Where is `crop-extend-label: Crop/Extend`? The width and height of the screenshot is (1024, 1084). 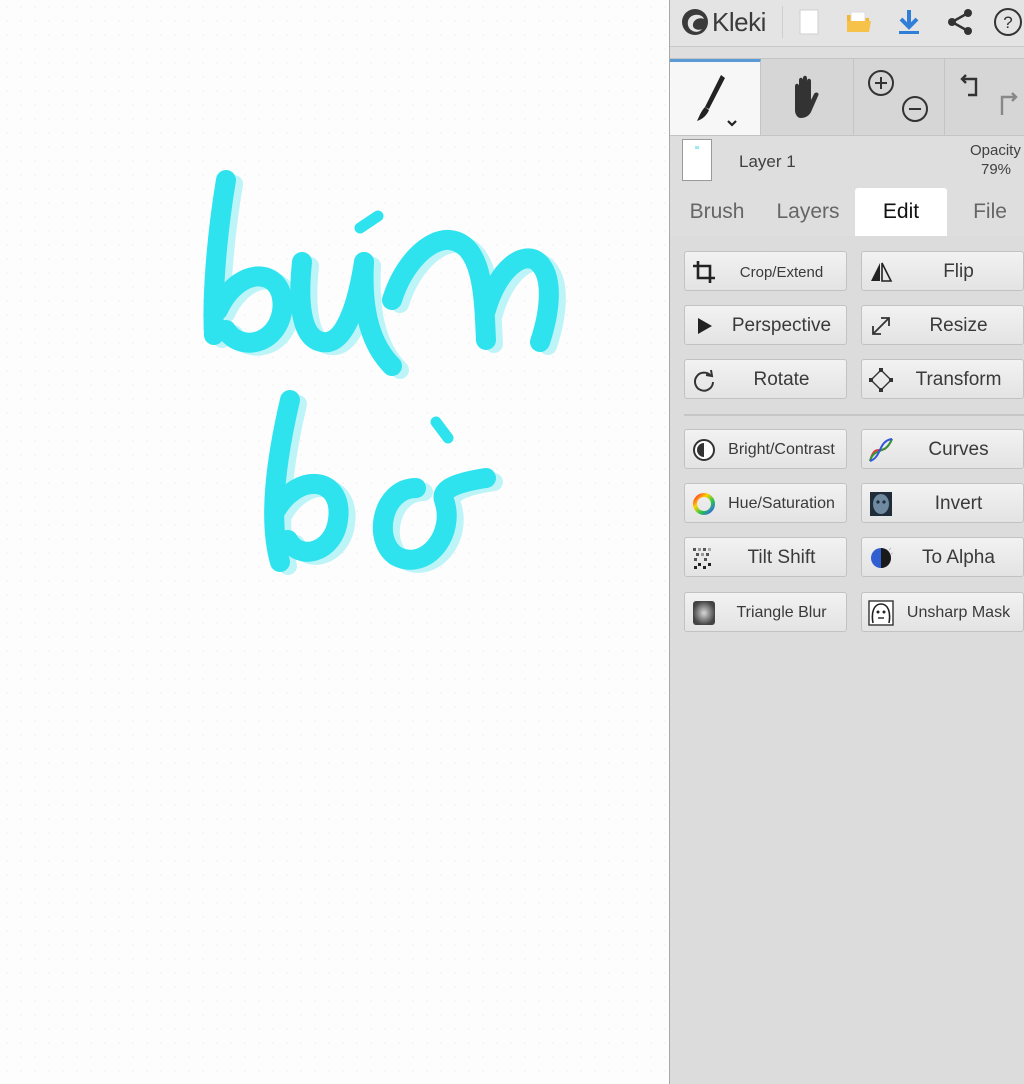 crop-extend-label: Crop/Extend is located at coordinates (781, 272).